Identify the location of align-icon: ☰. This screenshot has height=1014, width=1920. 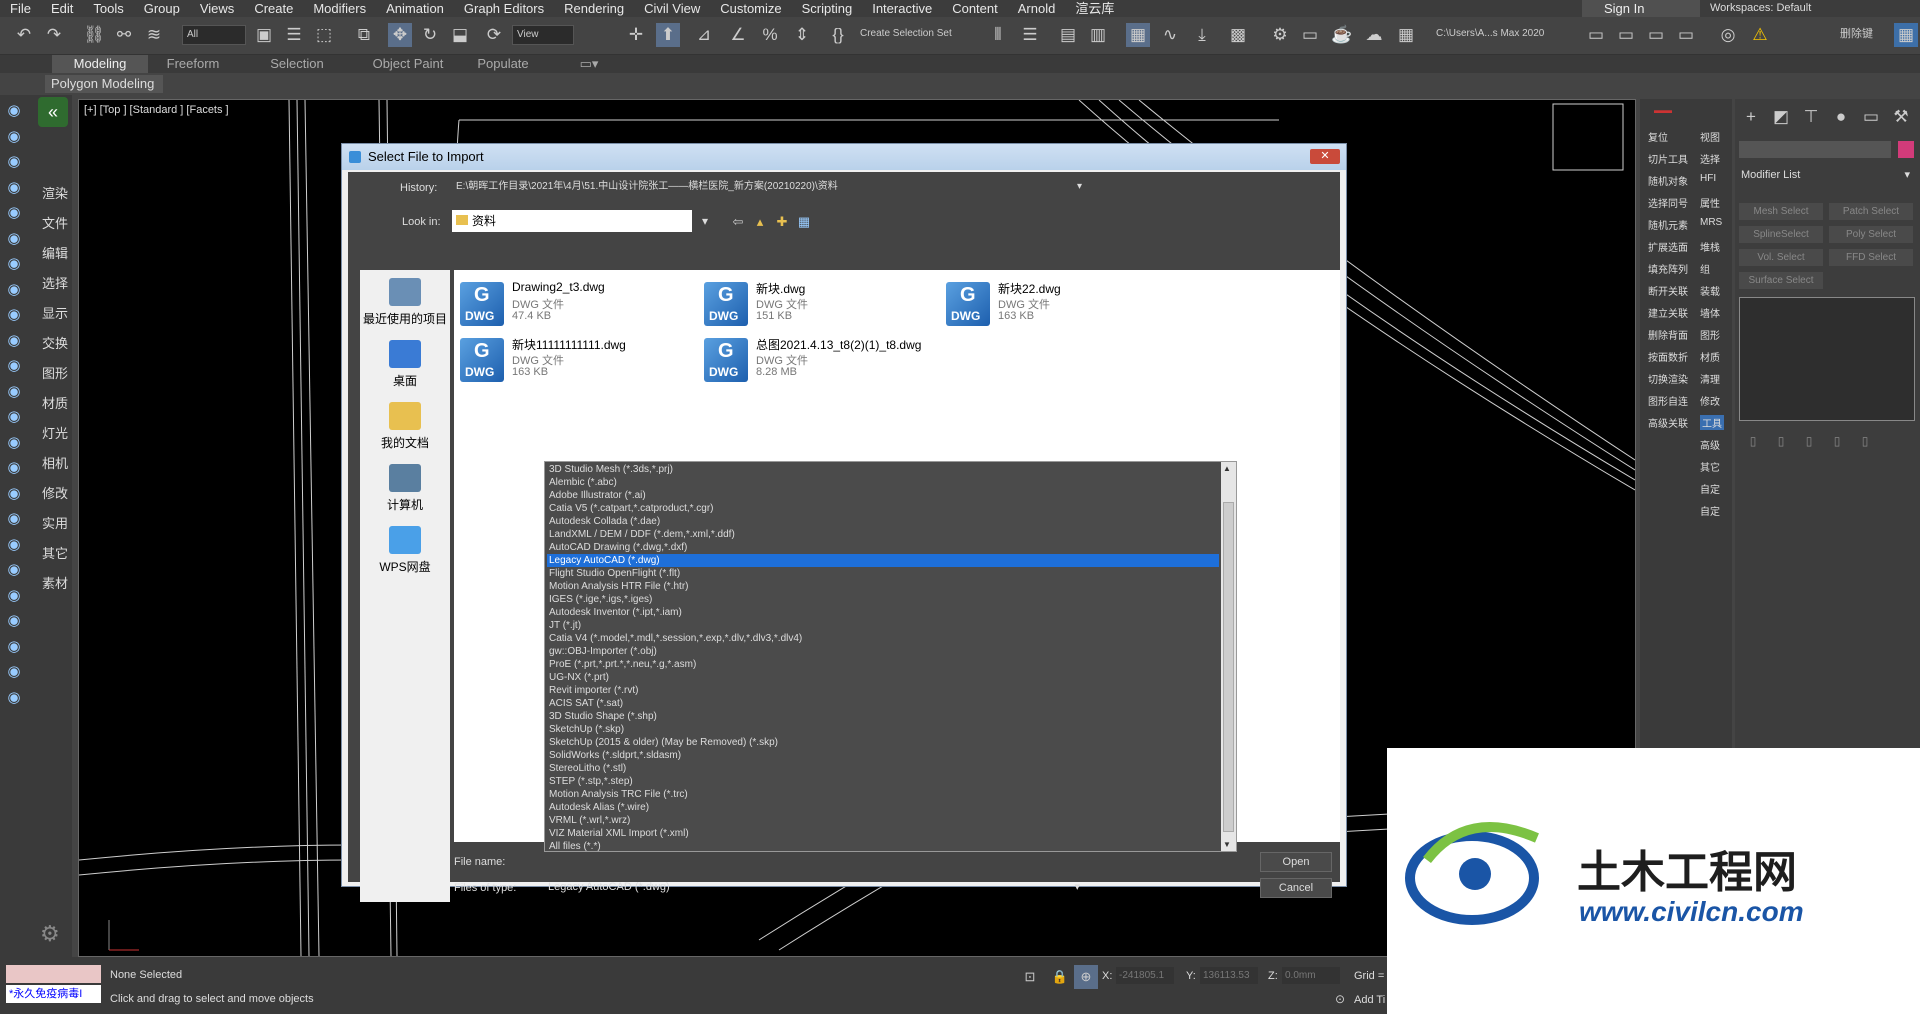
(1030, 35).